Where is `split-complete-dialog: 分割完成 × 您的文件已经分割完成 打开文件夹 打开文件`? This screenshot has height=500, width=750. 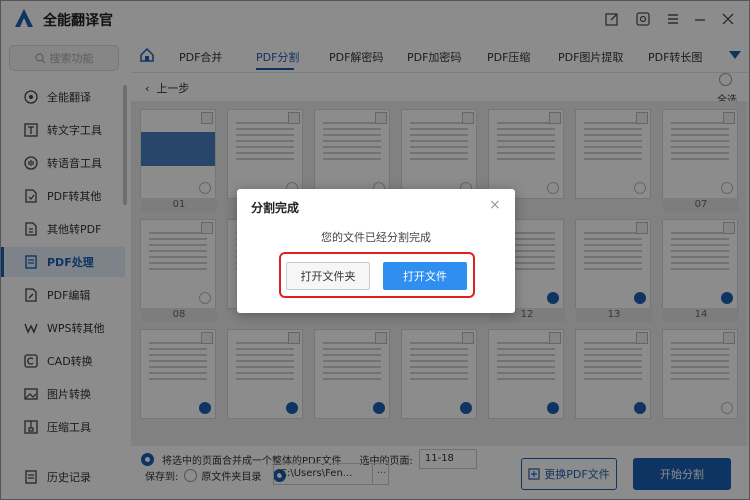
split-complete-dialog: 分割完成 × 您的文件已经分割完成 打开文件夹 打开文件 is located at coordinates (376, 251).